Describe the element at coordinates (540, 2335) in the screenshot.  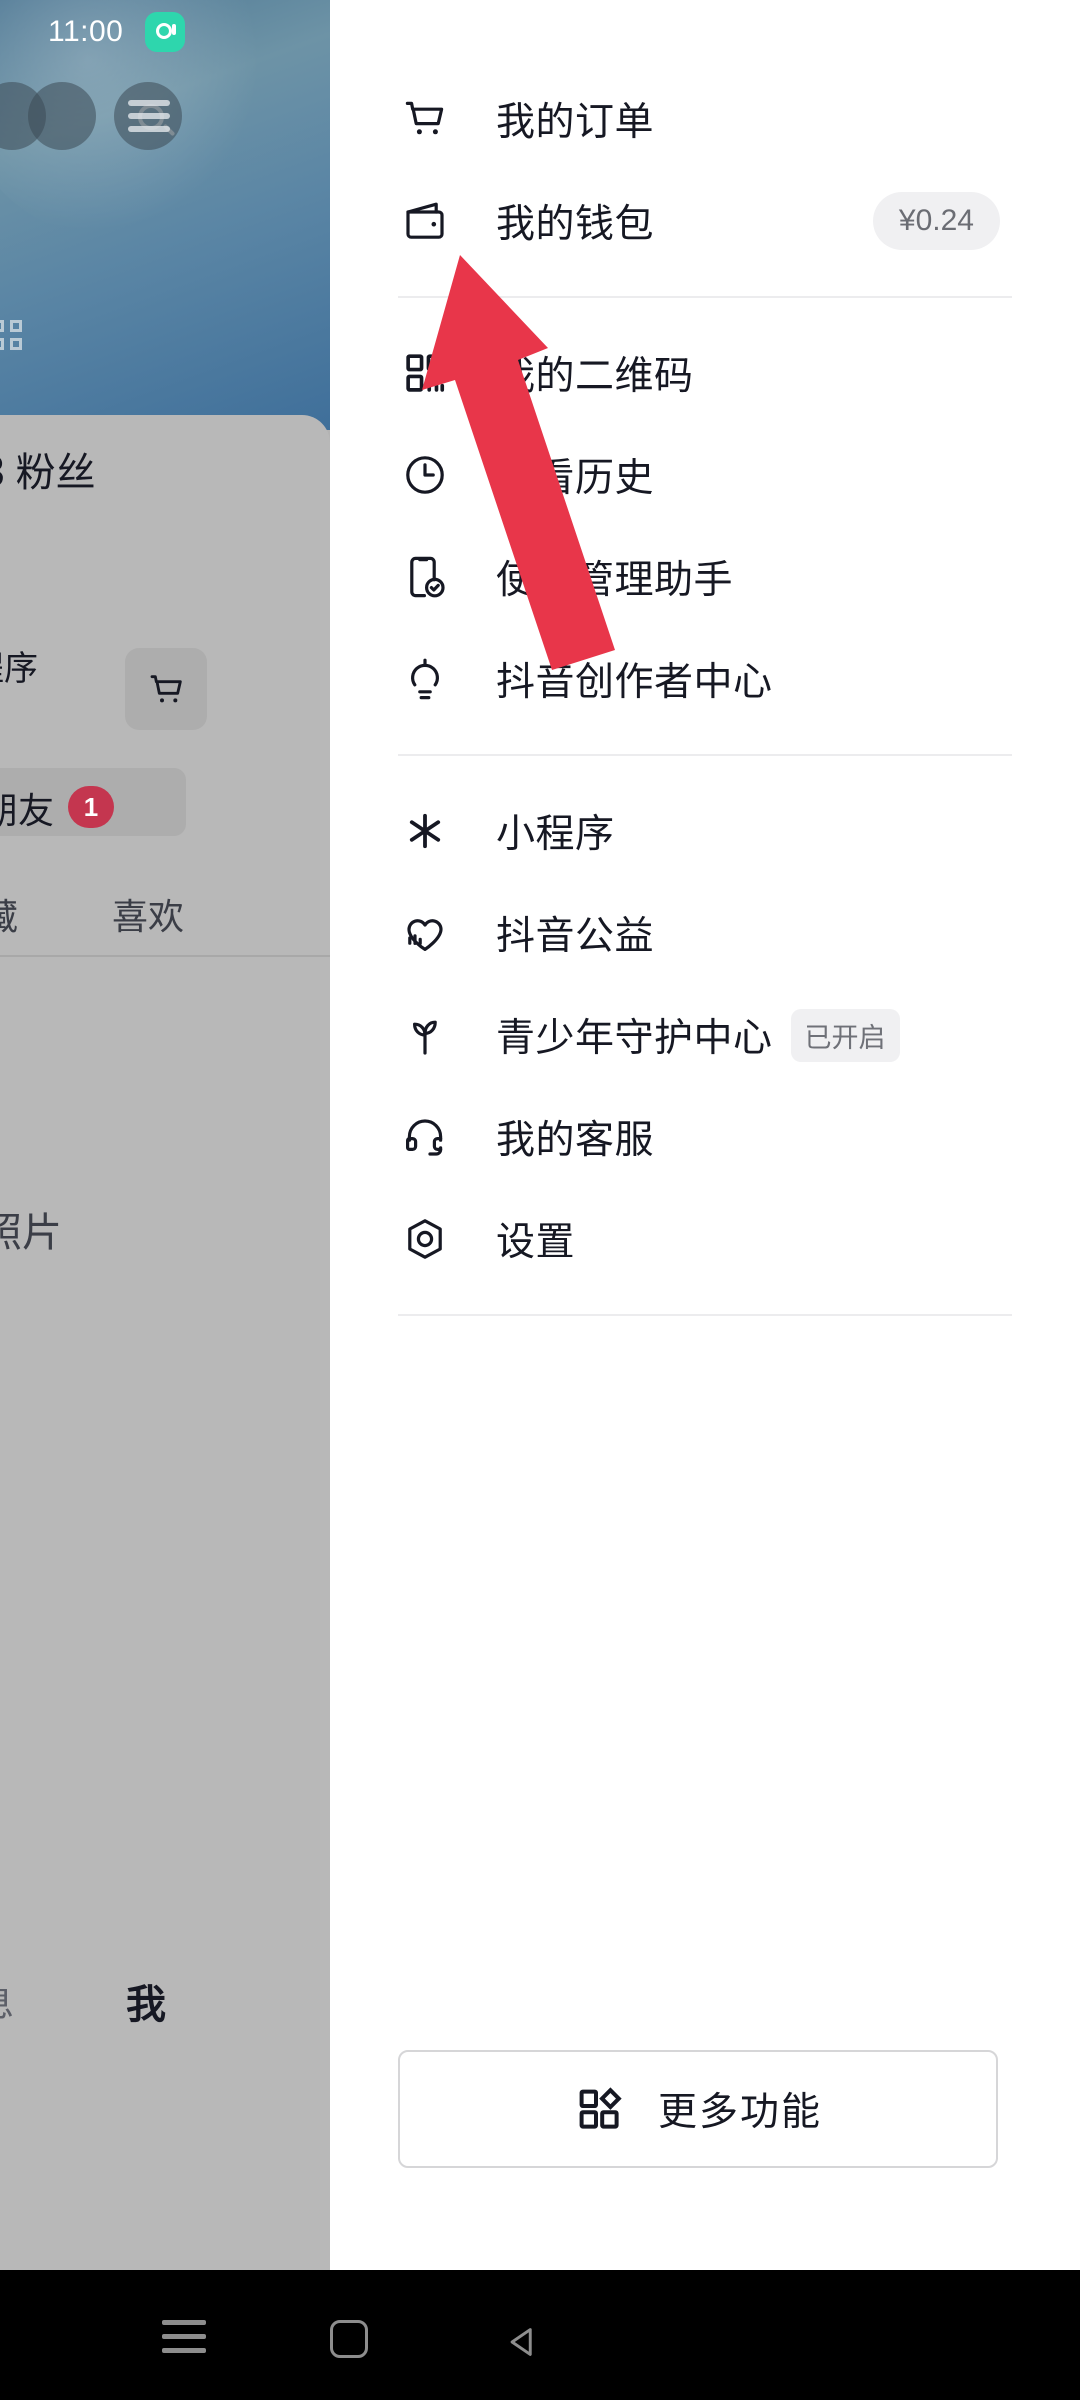
I see `android-nav-bar` at that location.